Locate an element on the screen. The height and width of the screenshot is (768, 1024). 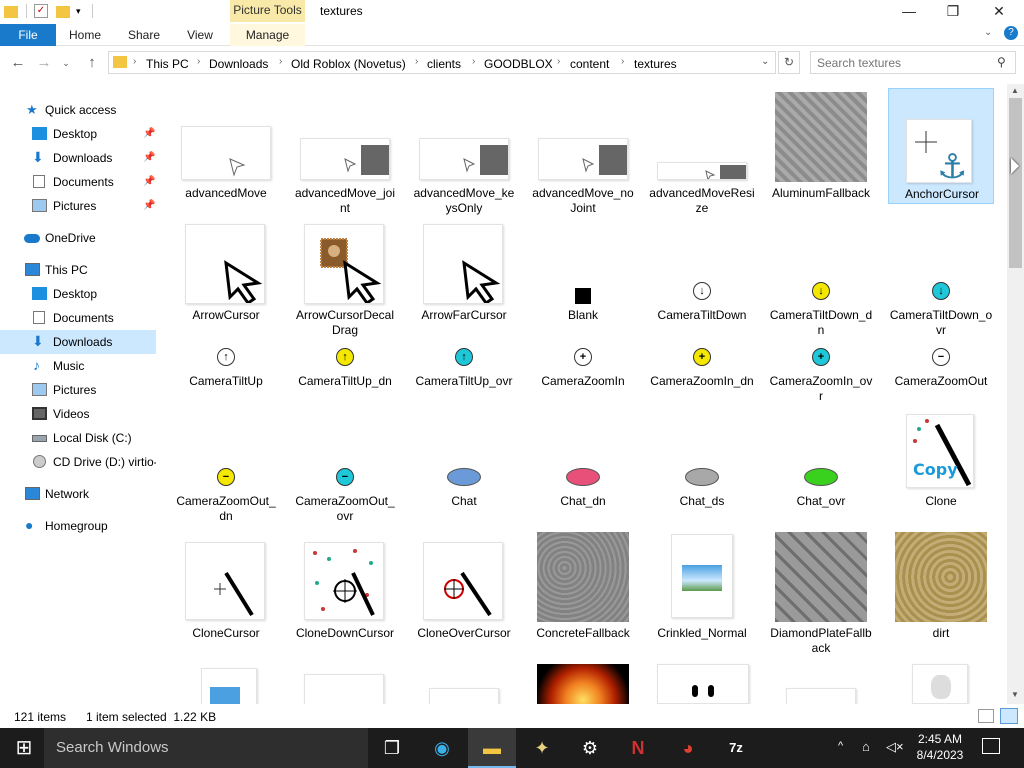
file-item: Chat is located at coordinates (464, 467).